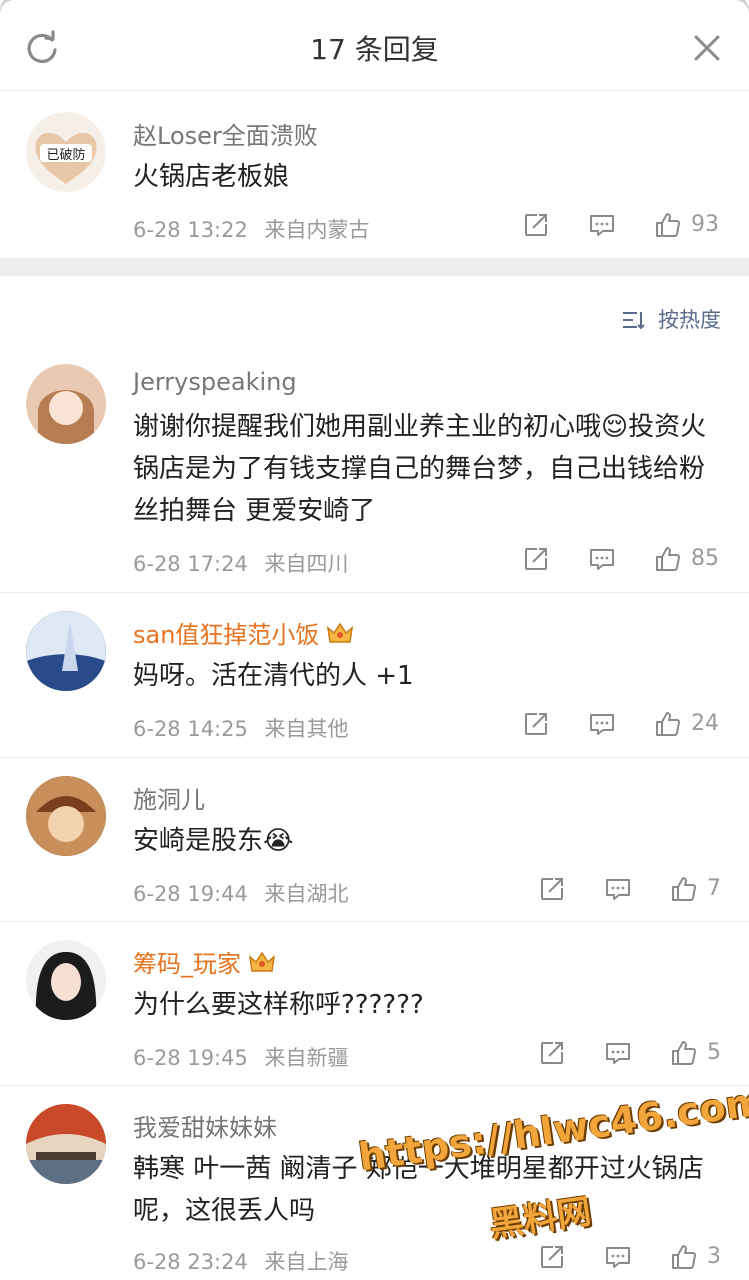 The image size is (749, 1280). What do you see at coordinates (705, 224) in the screenshot?
I see `like-count: 93` at bounding box center [705, 224].